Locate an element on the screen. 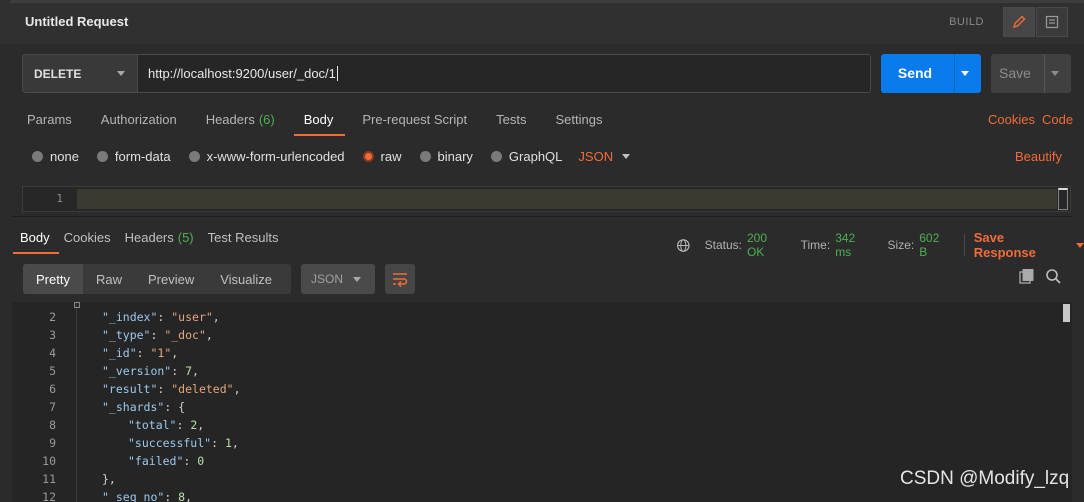  json-key: "failed" is located at coordinates (156, 461).